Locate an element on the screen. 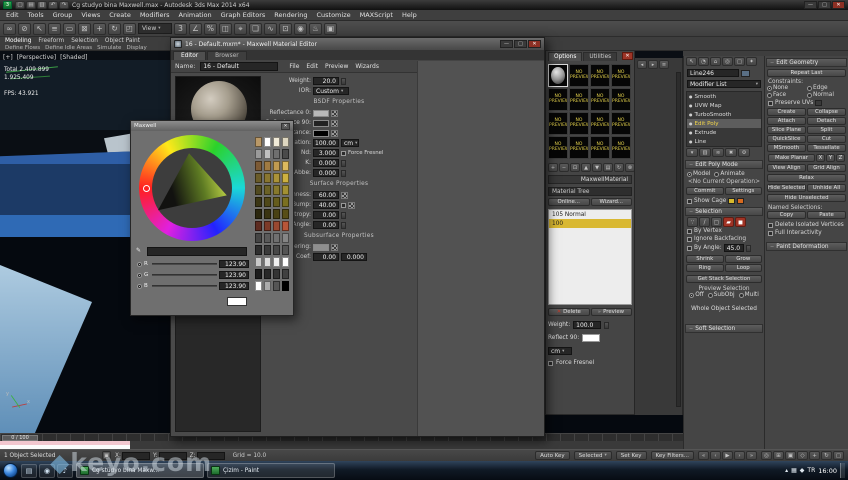  polygon-mode-icon: ▰ is located at coordinates (728, 222).